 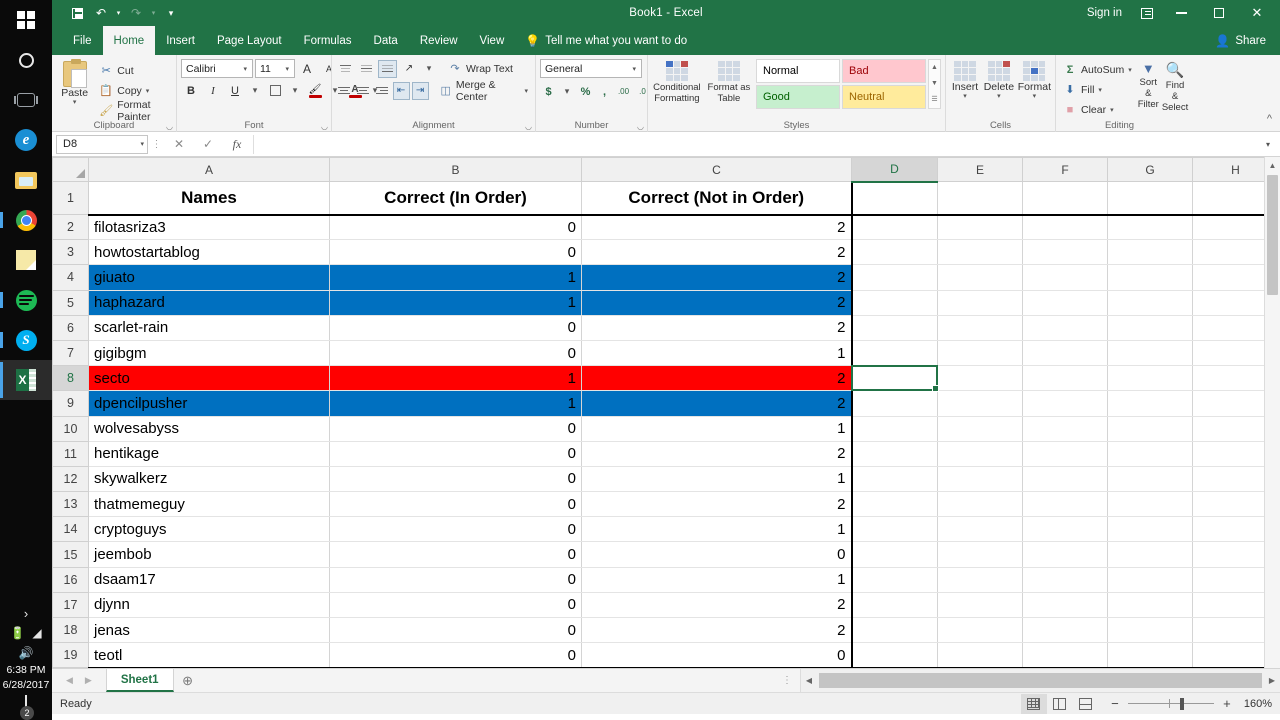 What do you see at coordinates (1272, 235) in the screenshot?
I see `vertical-scroll-thumb` at bounding box center [1272, 235].